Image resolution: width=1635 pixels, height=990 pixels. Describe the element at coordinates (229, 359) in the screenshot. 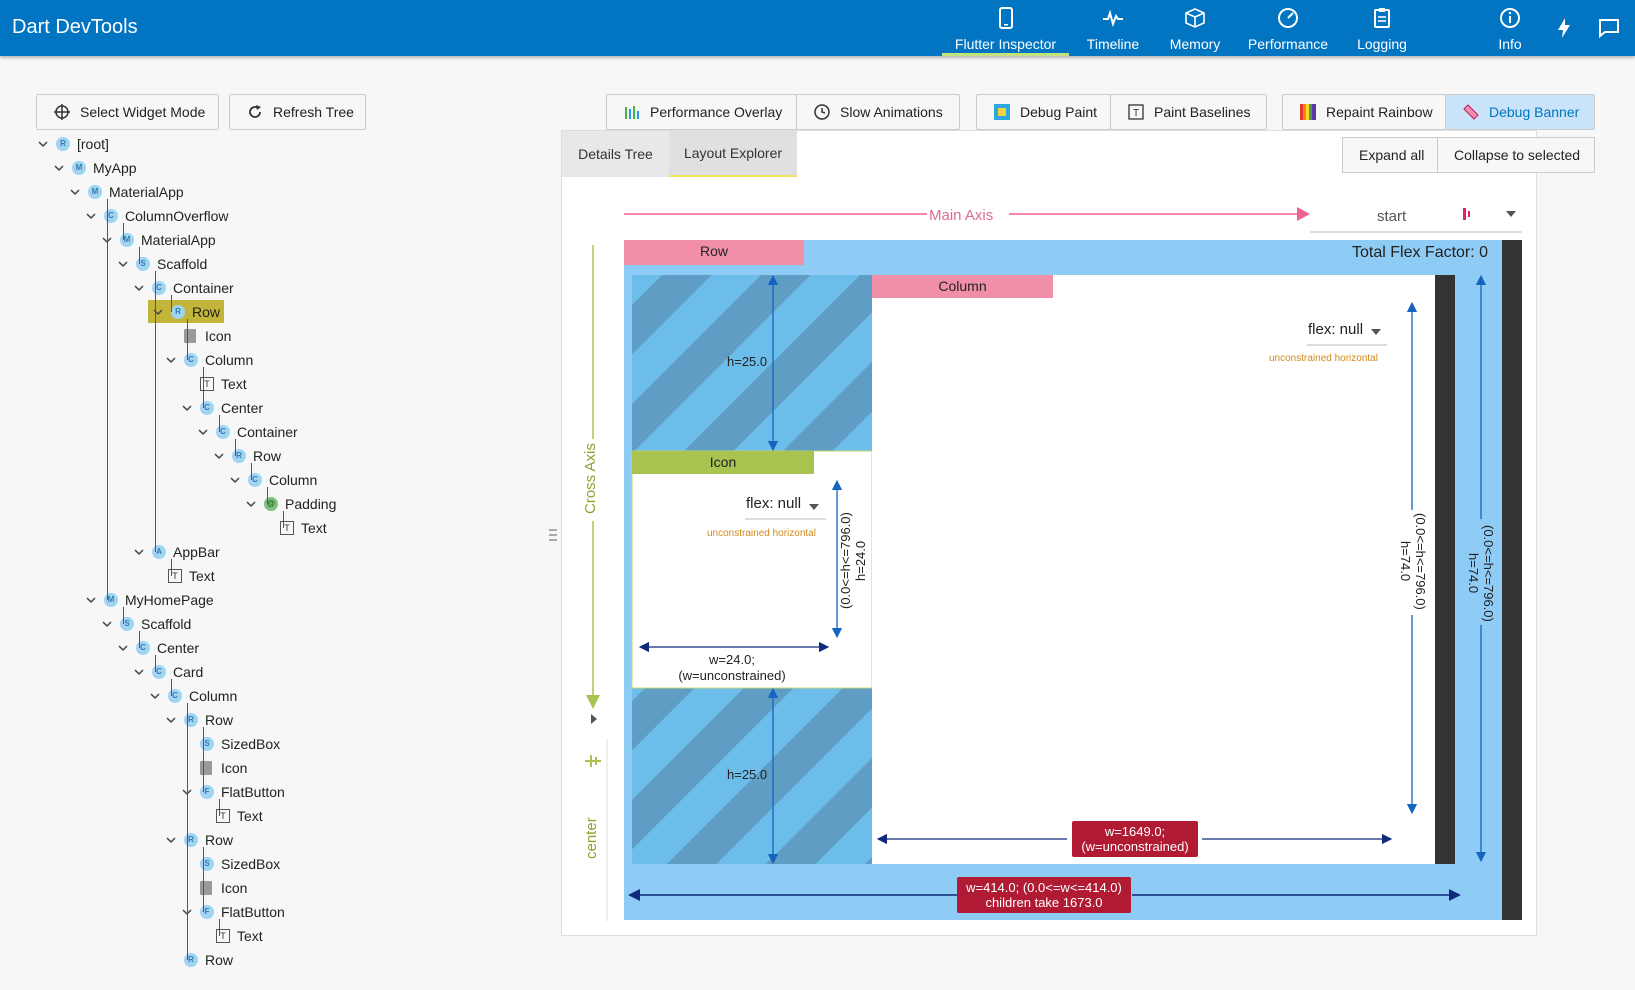

I see `tree-node-label: Column` at that location.